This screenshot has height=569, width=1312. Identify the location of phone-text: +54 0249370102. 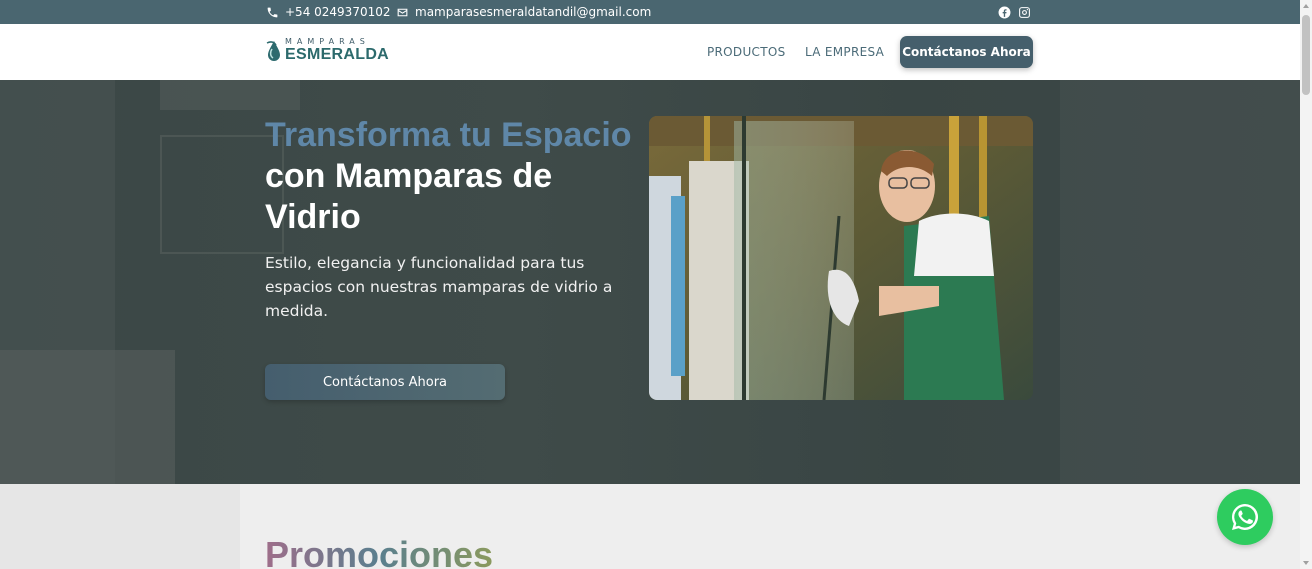
(338, 12).